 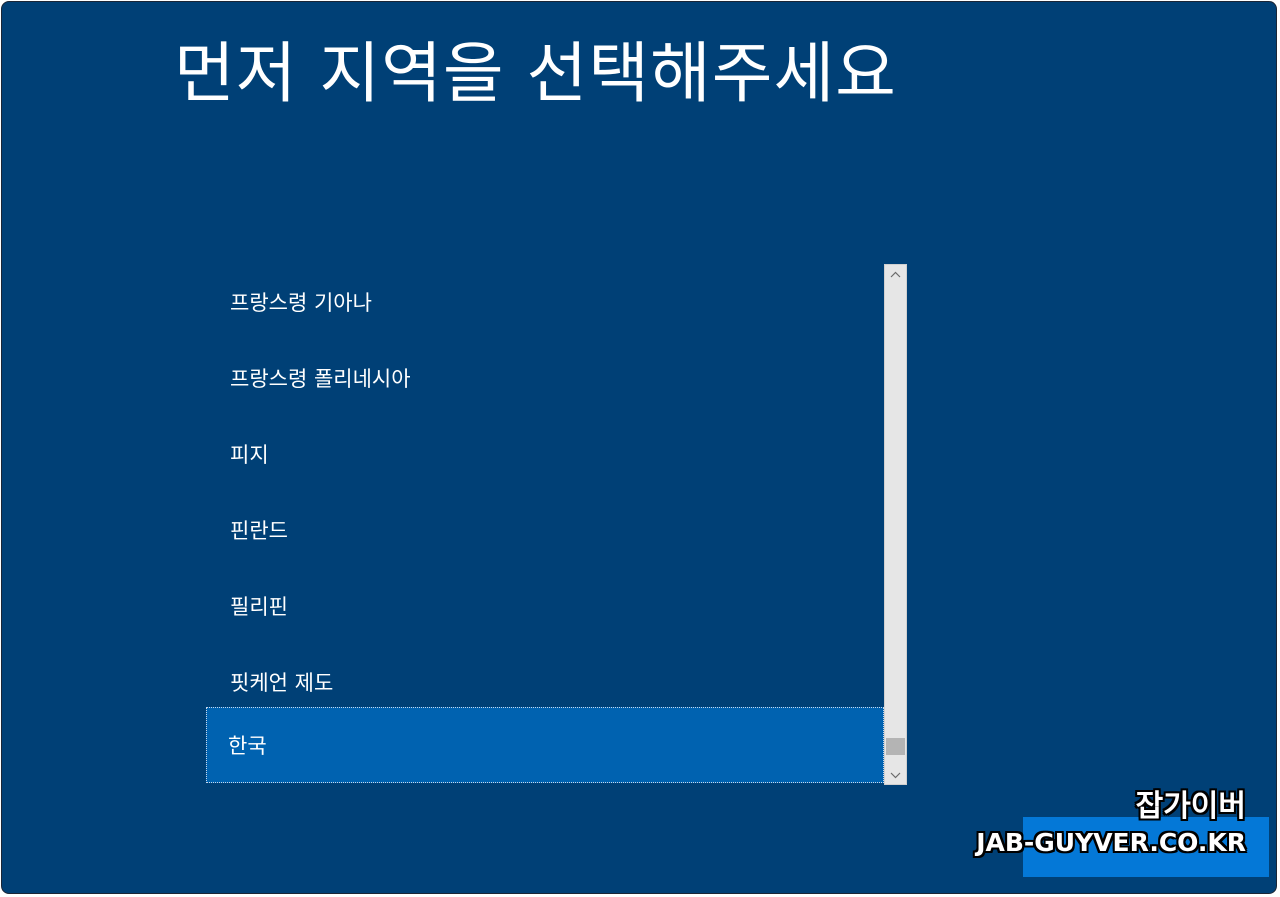 I want to click on list-item-region: 핀란드, so click(x=545, y=530).